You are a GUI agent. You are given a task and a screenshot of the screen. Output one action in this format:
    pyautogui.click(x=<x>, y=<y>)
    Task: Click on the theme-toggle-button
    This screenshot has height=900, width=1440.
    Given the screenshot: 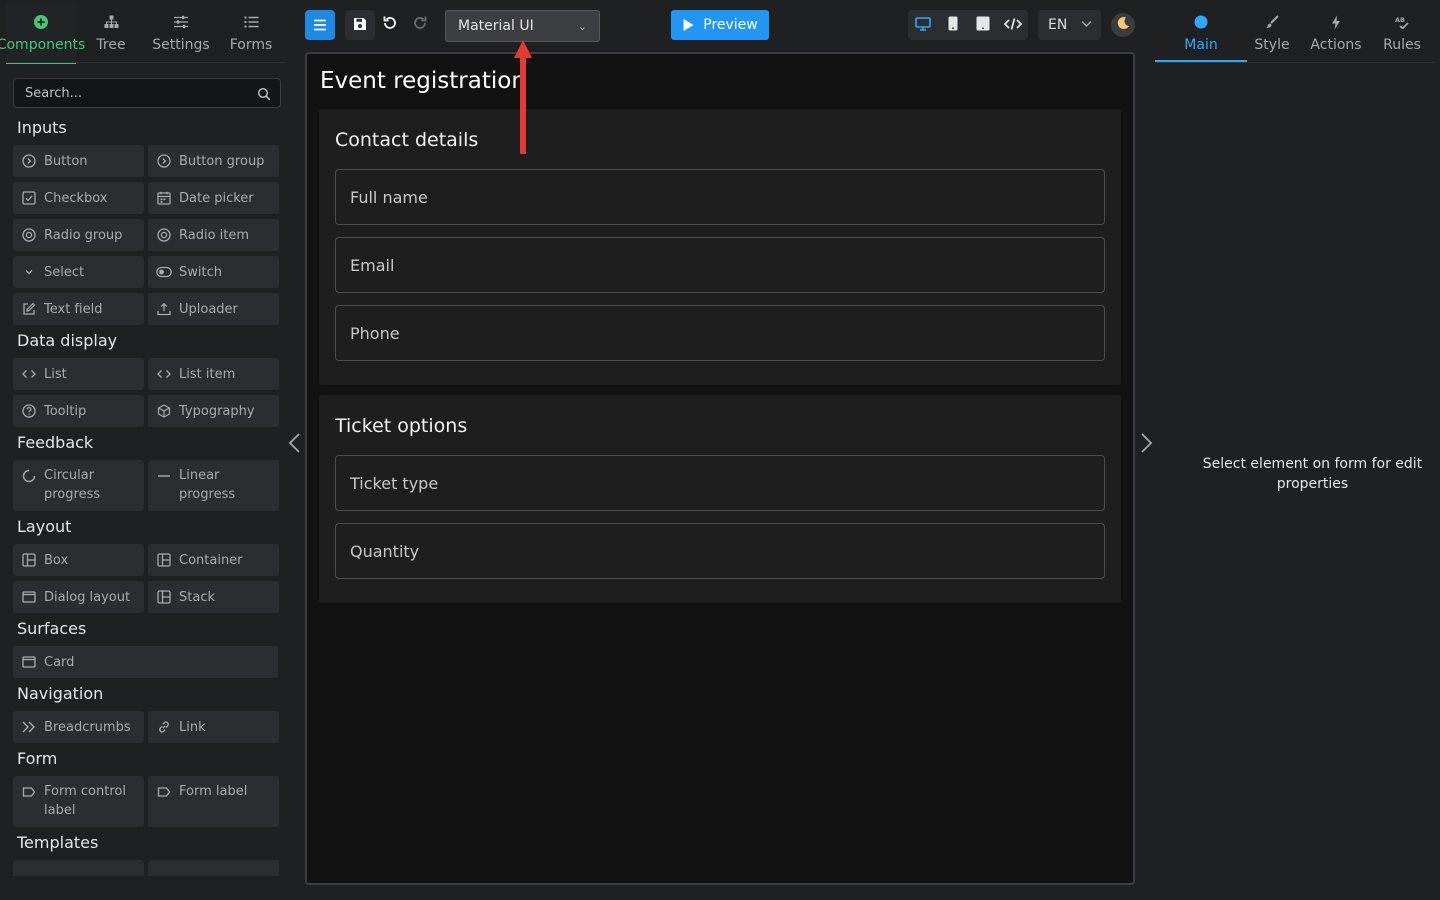 What is the action you would take?
    pyautogui.click(x=1123, y=25)
    